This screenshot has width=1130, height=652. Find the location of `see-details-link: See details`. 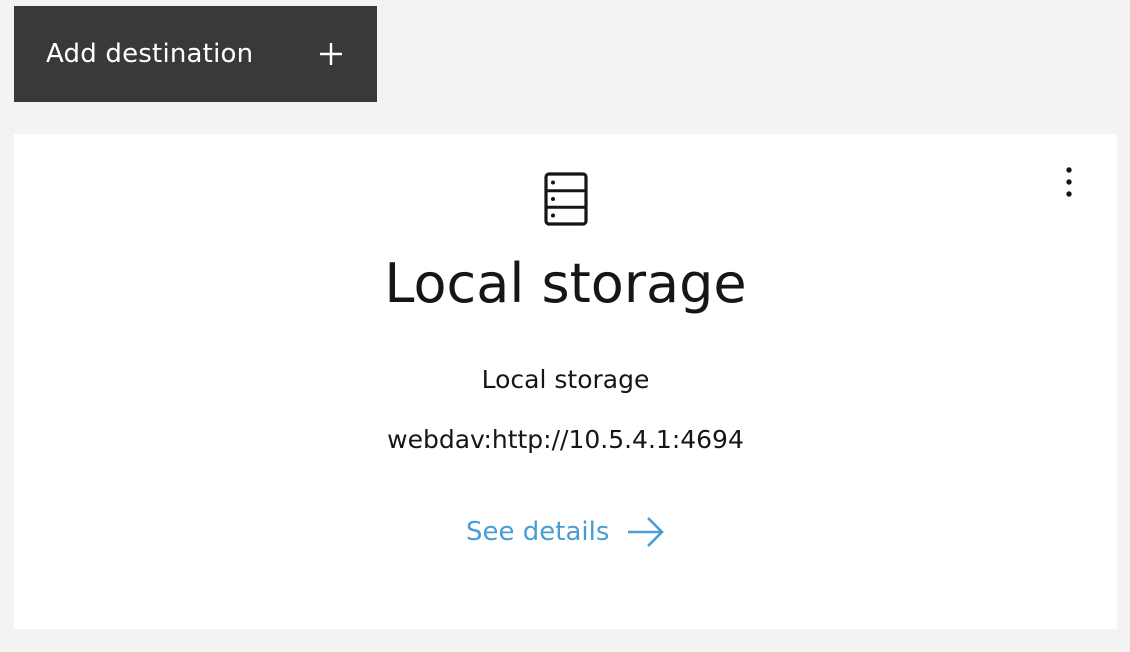

see-details-link: See details is located at coordinates (565, 532).